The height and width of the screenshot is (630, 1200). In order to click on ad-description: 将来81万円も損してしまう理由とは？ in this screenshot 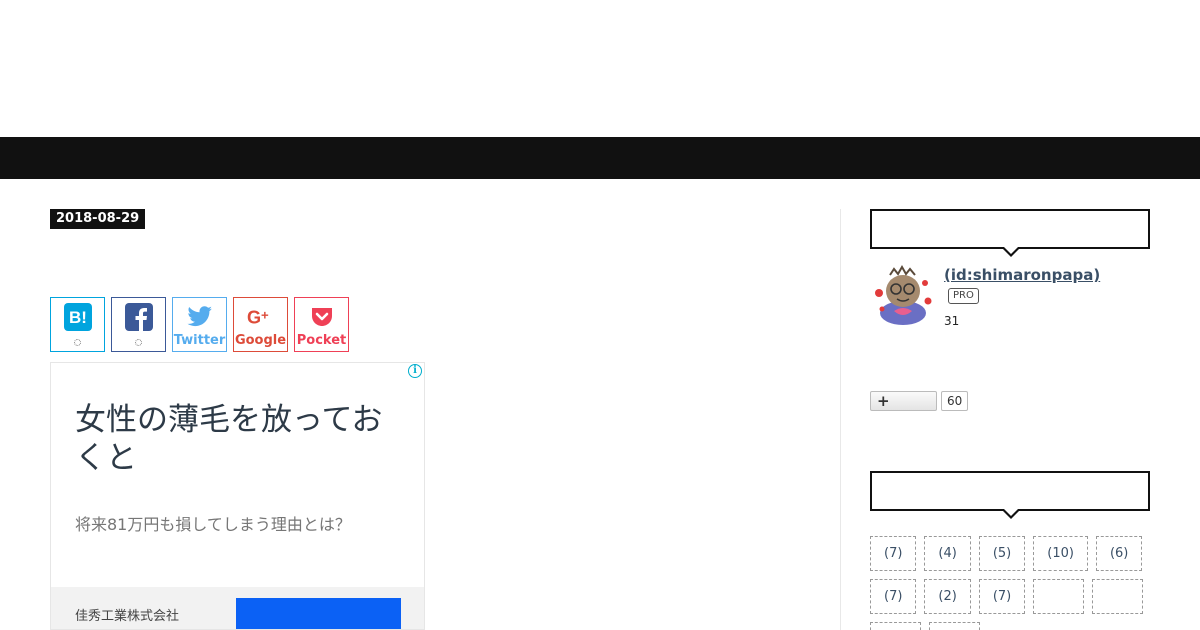, I will do `click(213, 523)`.